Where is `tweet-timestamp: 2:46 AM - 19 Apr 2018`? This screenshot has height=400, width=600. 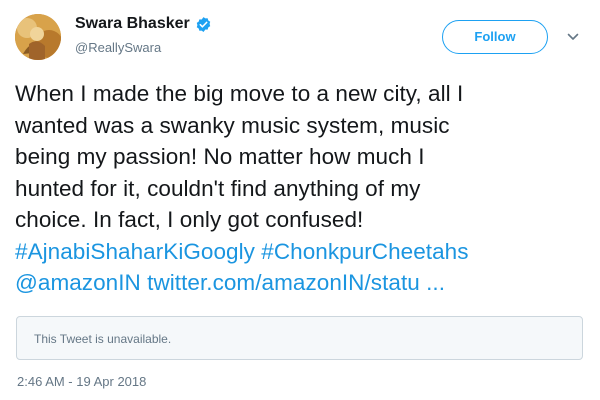
tweet-timestamp: 2:46 AM - 19 Apr 2018 is located at coordinates (81, 382).